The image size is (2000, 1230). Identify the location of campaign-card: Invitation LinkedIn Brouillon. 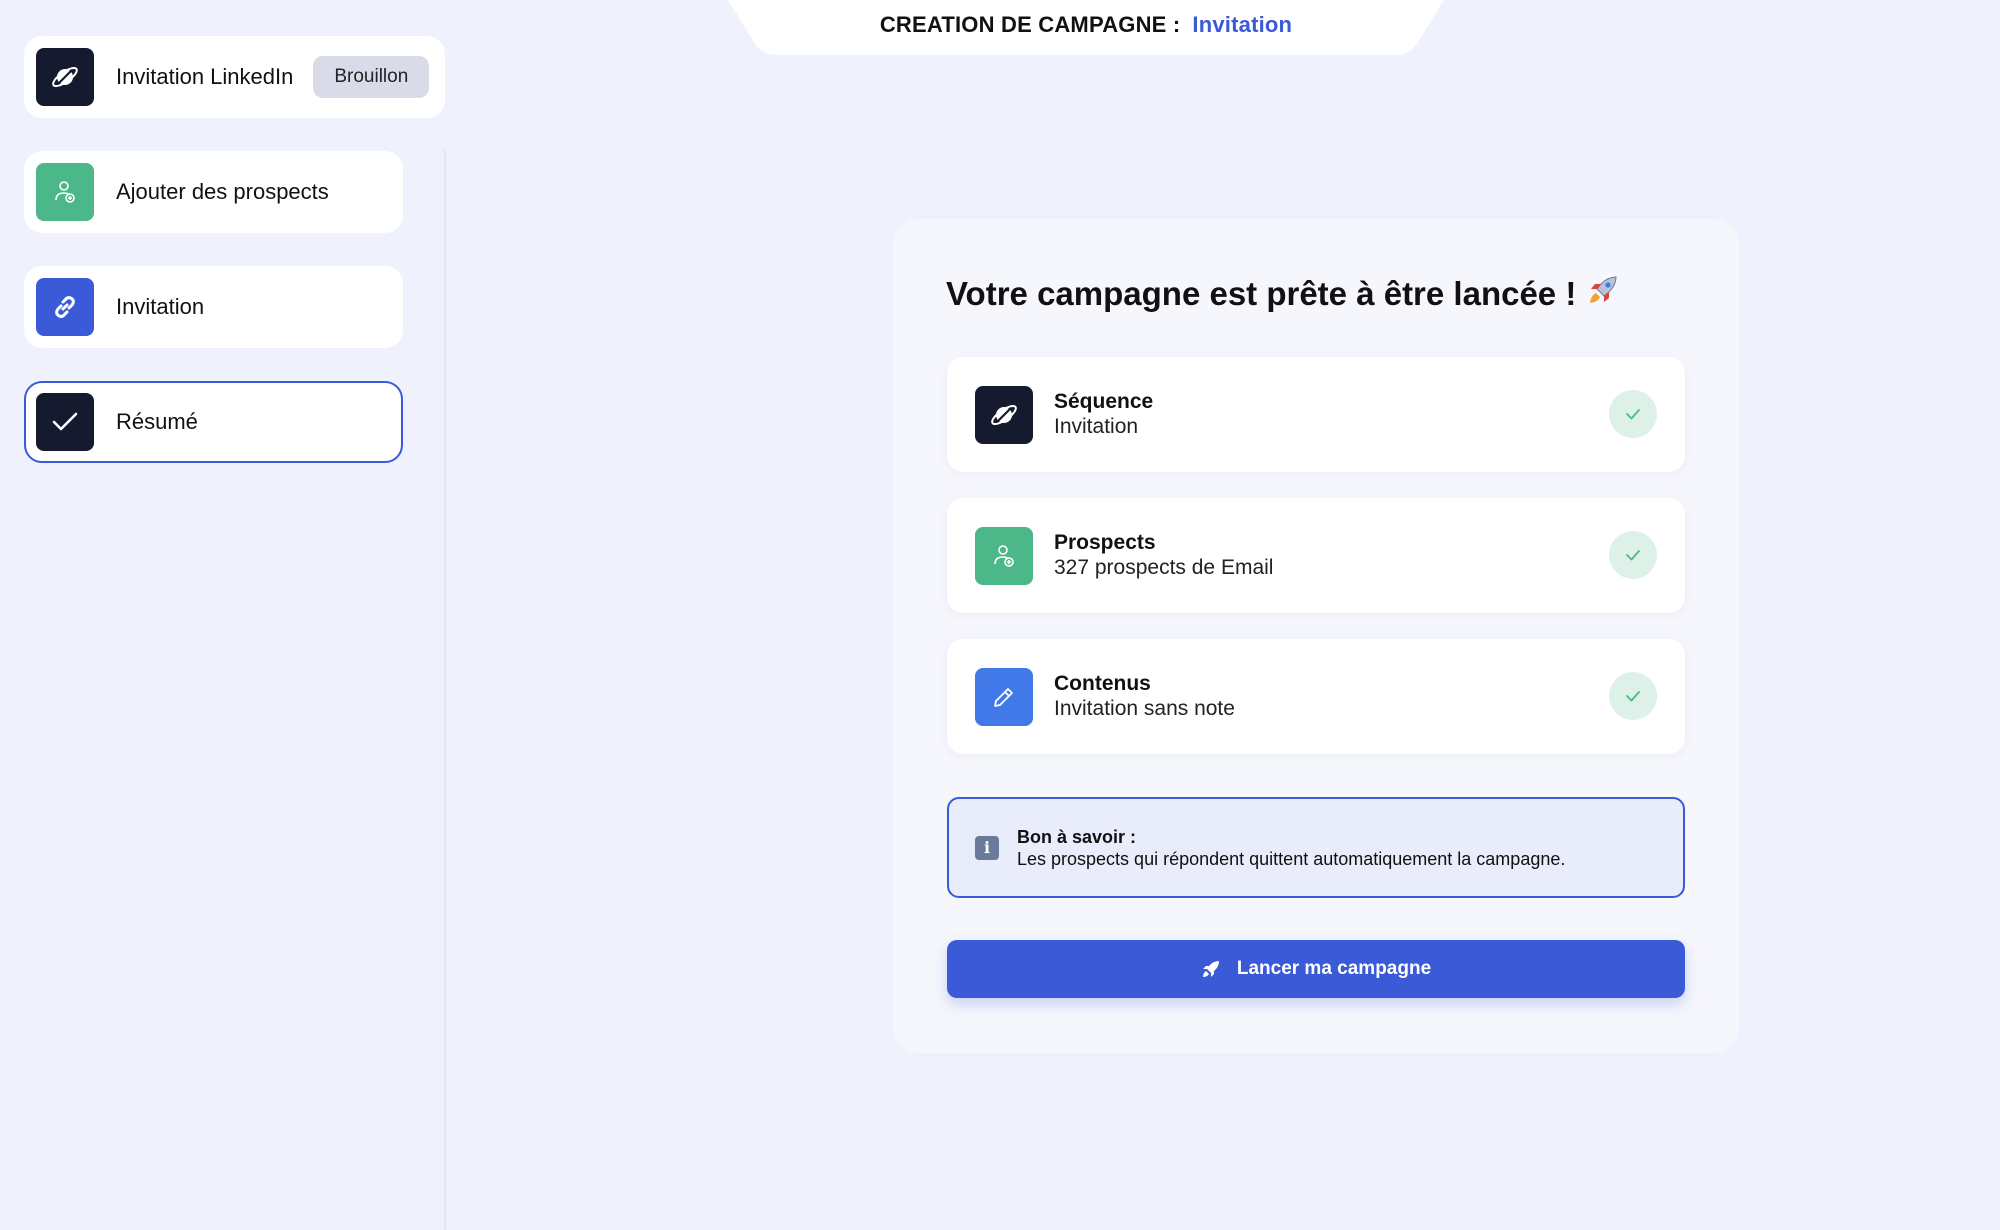
(234, 77).